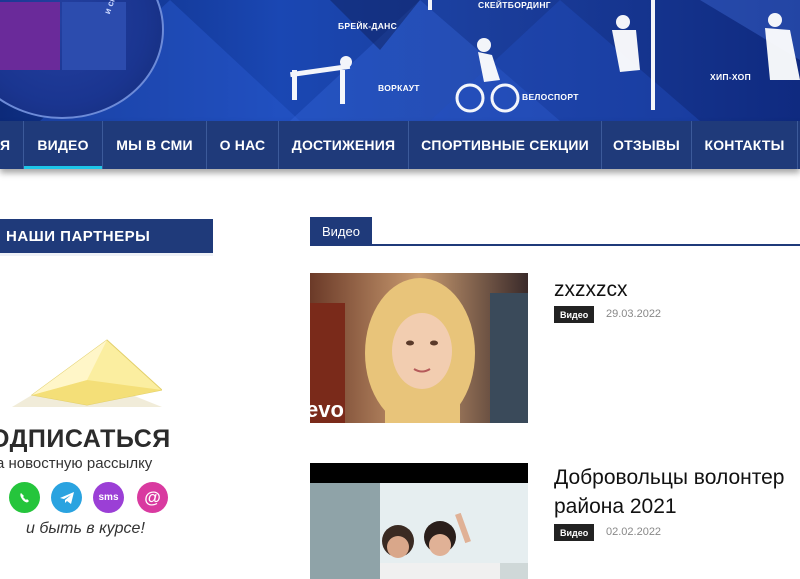 The image size is (800, 579). Describe the element at coordinates (24, 497) in the screenshot. I see `whatsapp-icon` at that location.